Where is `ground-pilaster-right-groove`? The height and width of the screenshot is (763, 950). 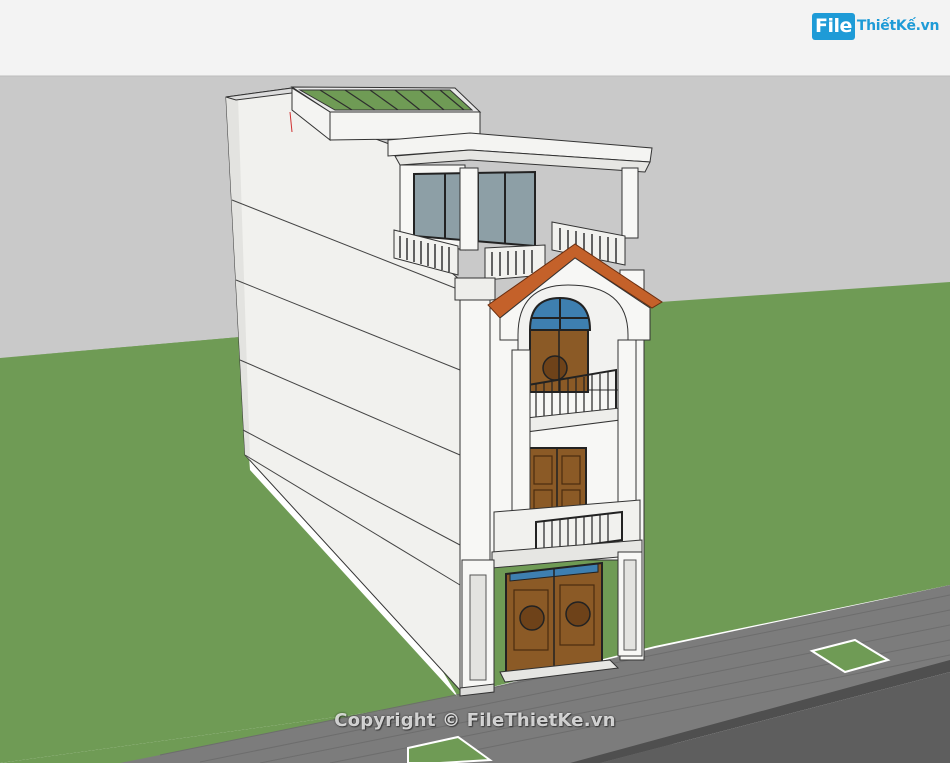 ground-pilaster-right-groove is located at coordinates (630, 605).